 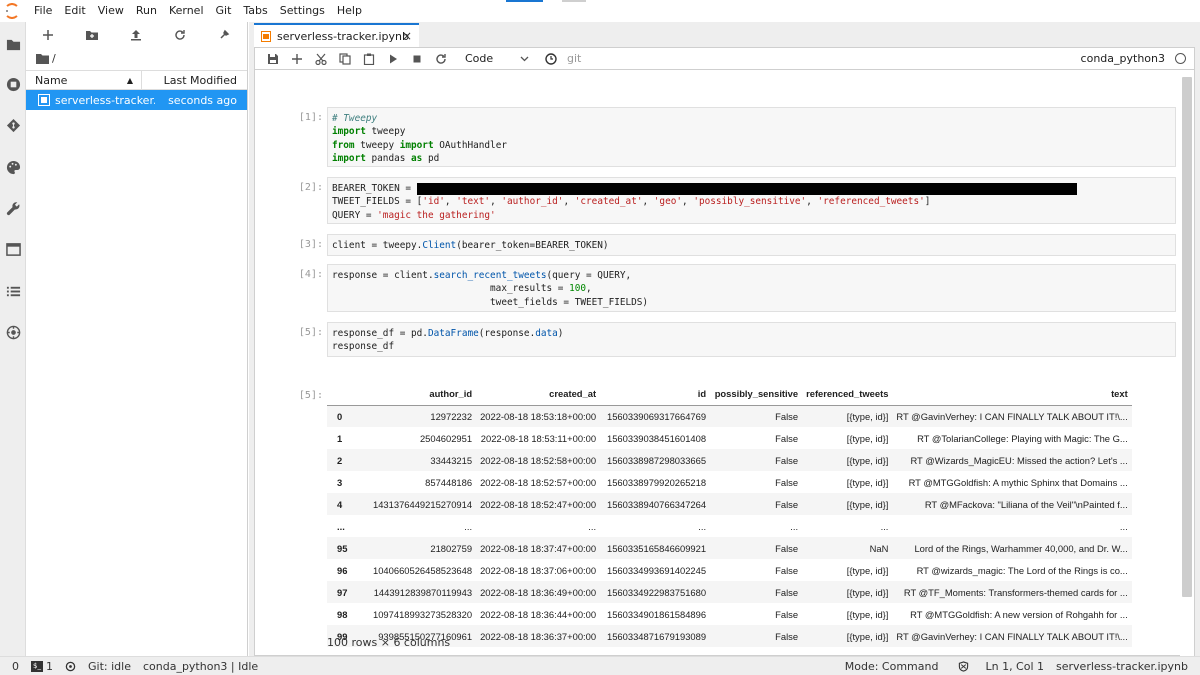 I want to click on column-text: text, so click(x=1012, y=394).